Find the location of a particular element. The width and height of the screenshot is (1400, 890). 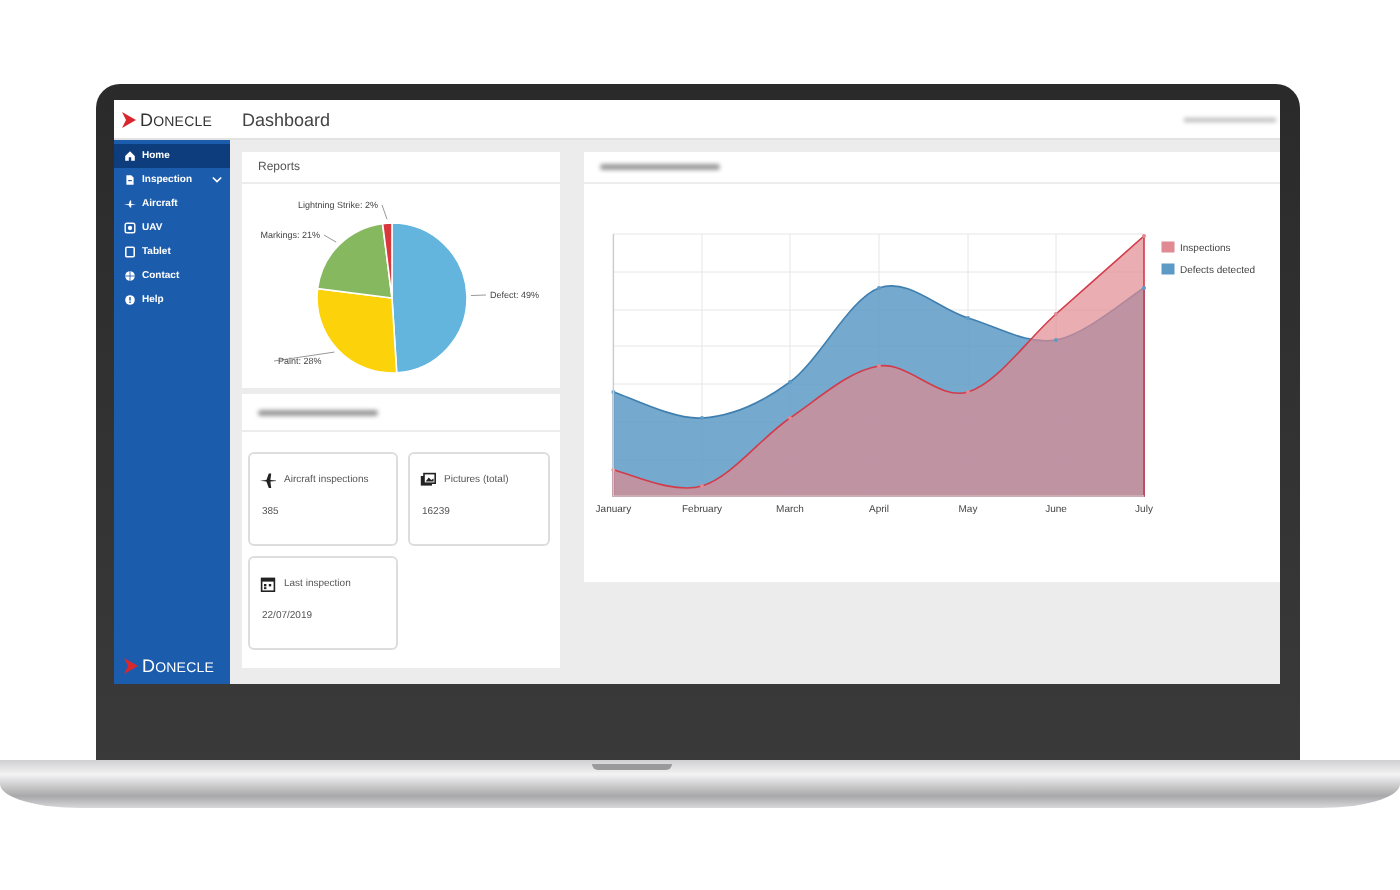

calendar-icon is located at coordinates (268, 584).